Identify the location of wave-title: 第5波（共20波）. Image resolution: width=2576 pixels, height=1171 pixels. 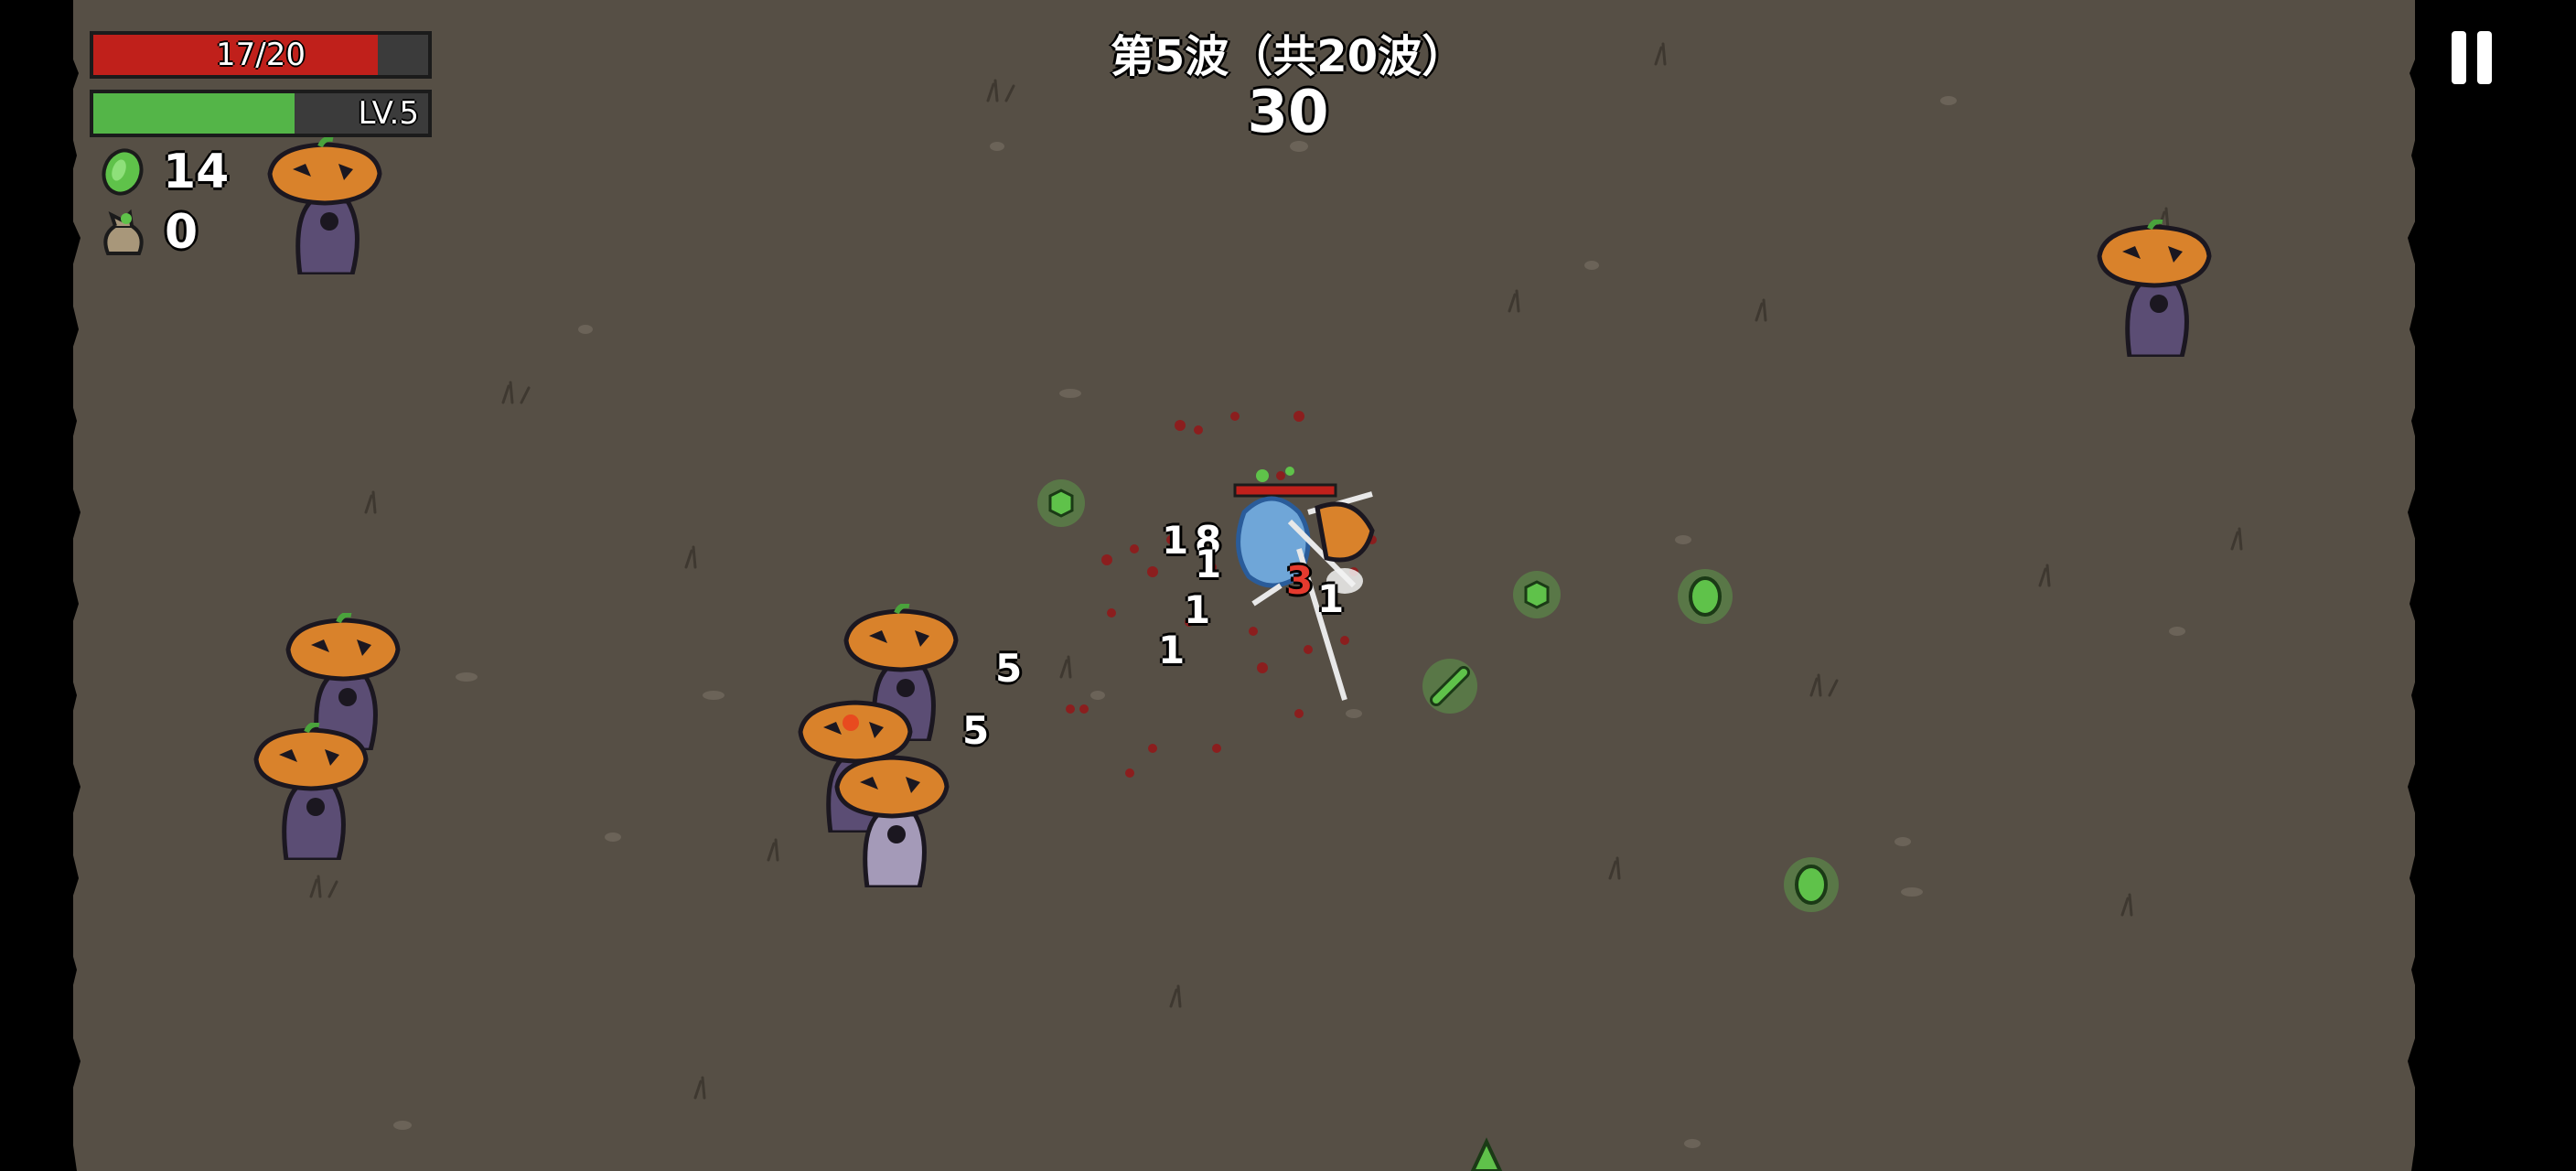
(1288, 56).